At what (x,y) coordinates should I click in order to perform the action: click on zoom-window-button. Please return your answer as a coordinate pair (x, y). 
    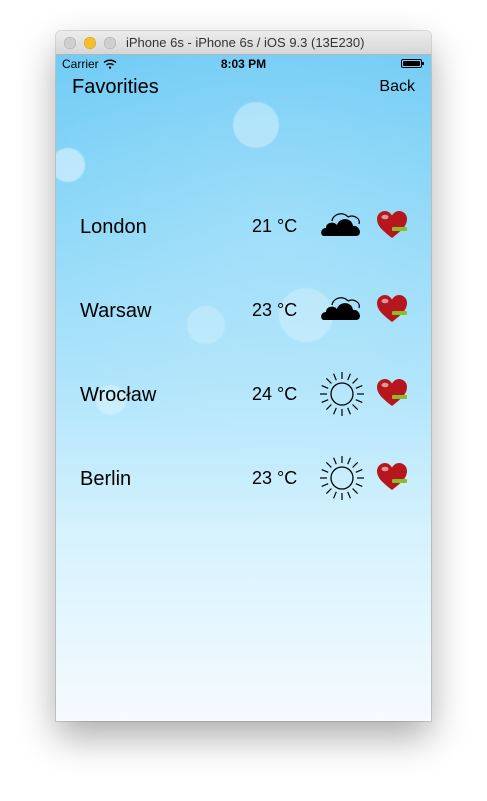
    Looking at the image, I should click on (110, 43).